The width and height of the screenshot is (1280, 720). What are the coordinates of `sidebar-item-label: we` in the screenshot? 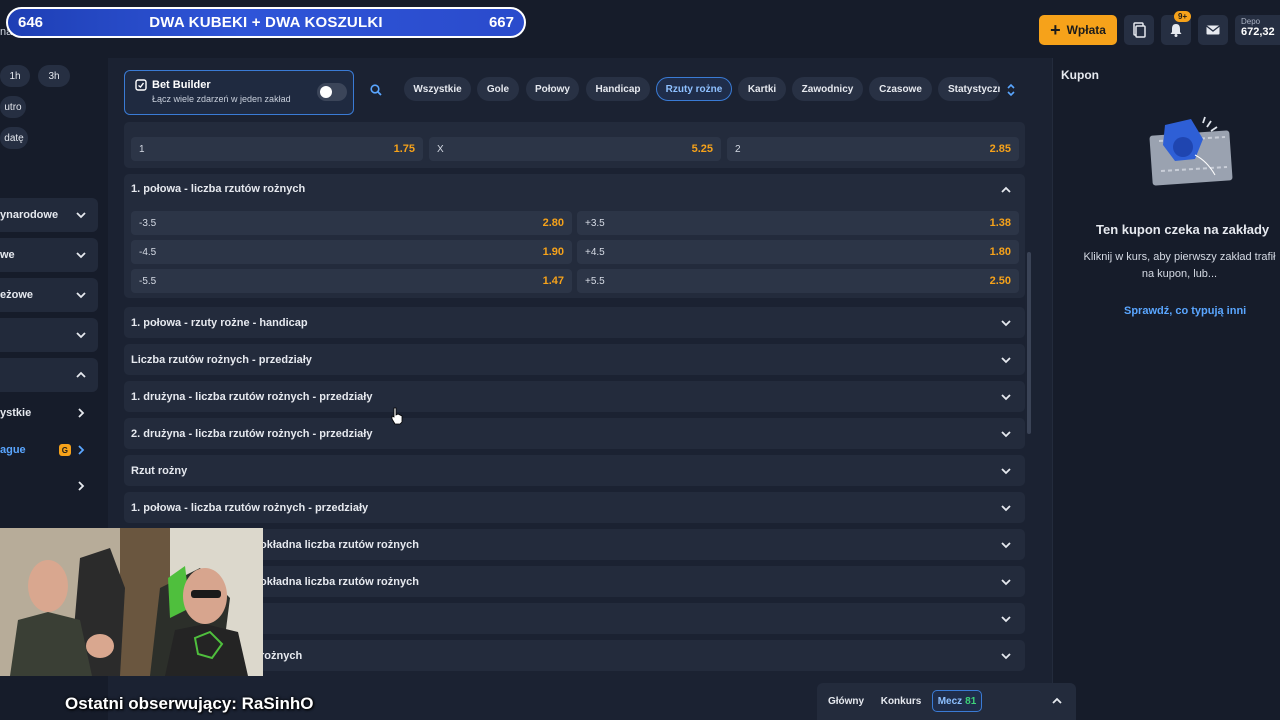 It's located at (7, 255).